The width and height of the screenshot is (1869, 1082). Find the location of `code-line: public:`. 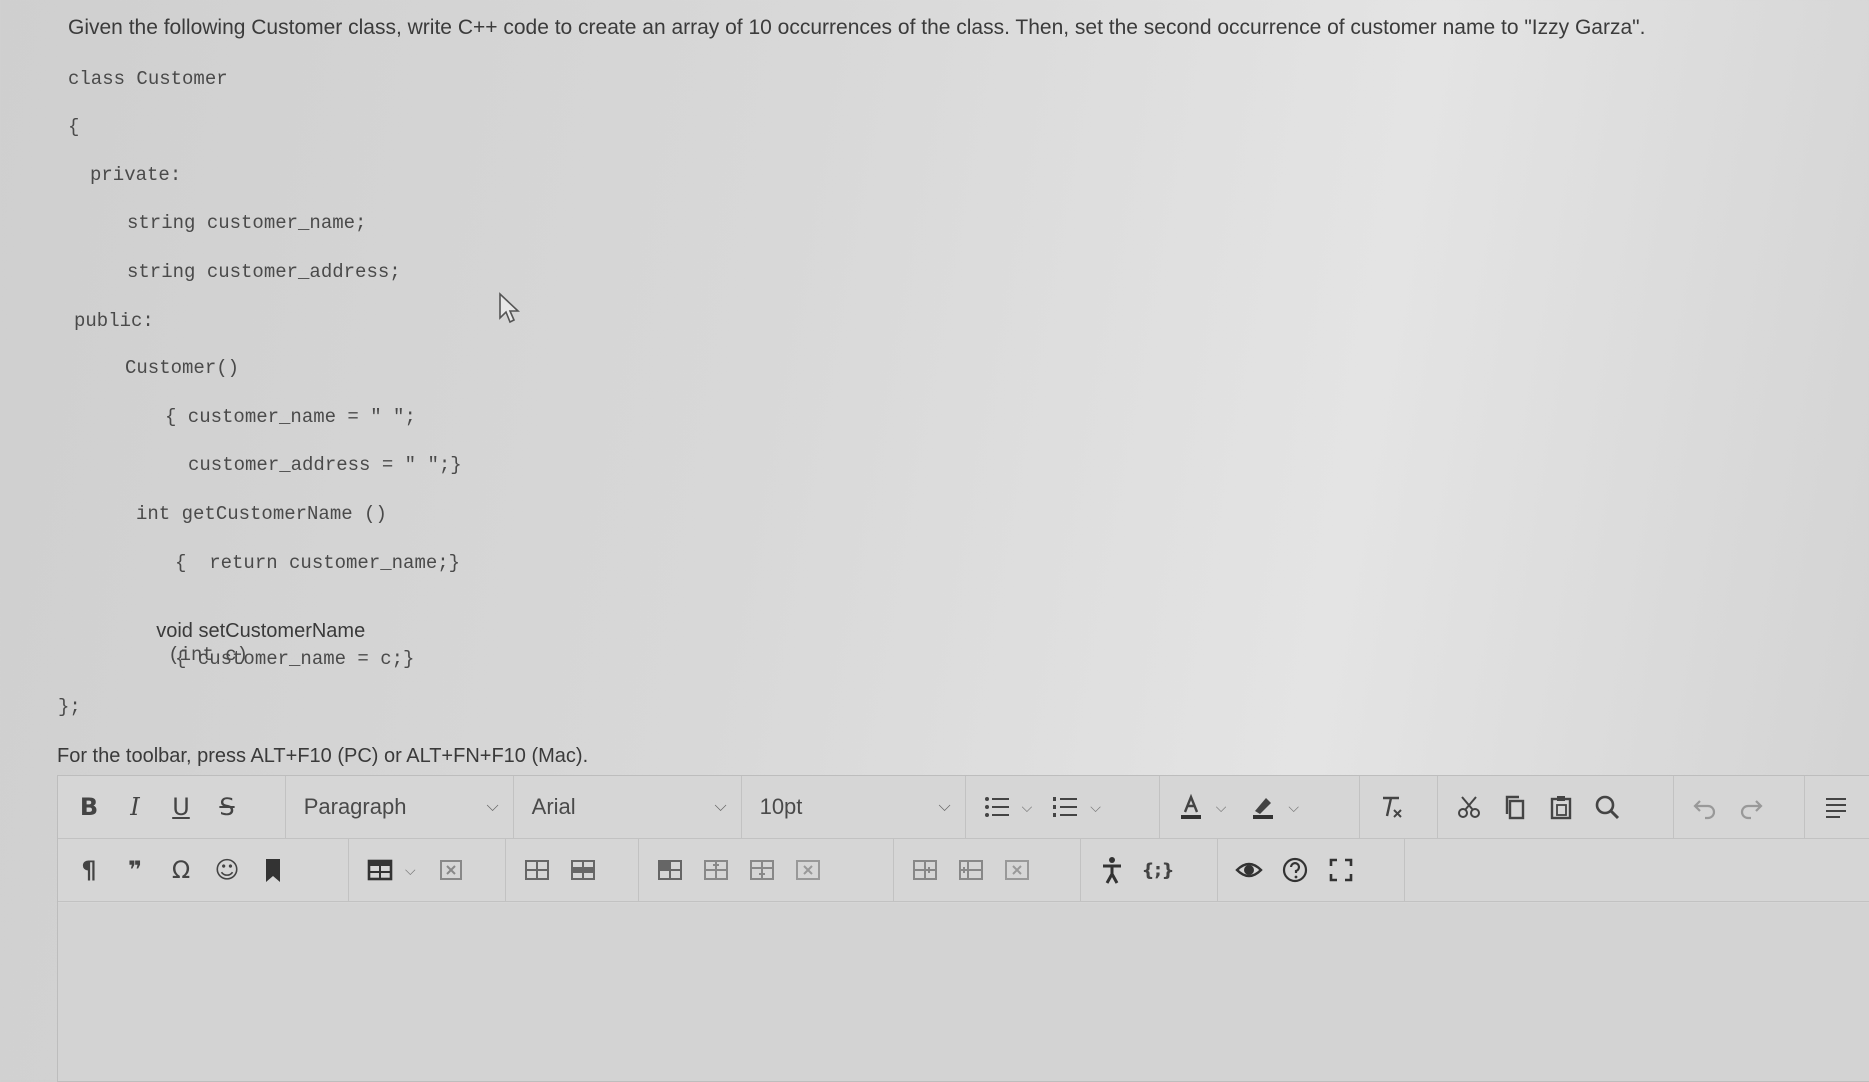

code-line: public: is located at coordinates (114, 321).